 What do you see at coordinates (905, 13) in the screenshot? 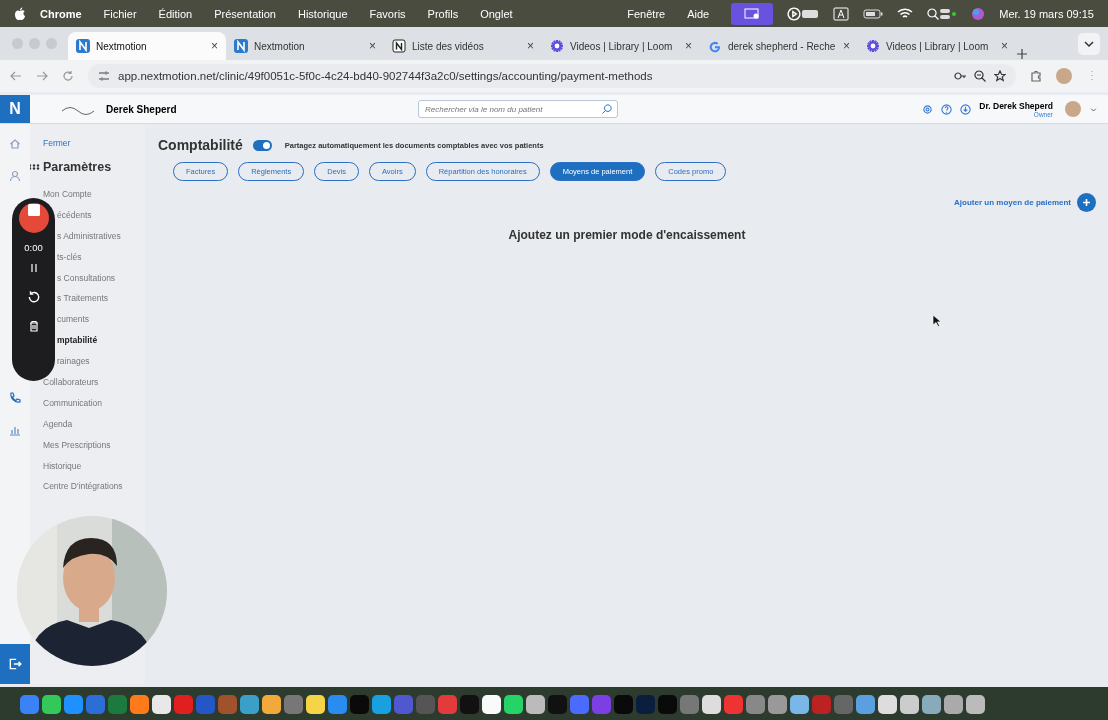
I see `wifi-icon` at bounding box center [905, 13].